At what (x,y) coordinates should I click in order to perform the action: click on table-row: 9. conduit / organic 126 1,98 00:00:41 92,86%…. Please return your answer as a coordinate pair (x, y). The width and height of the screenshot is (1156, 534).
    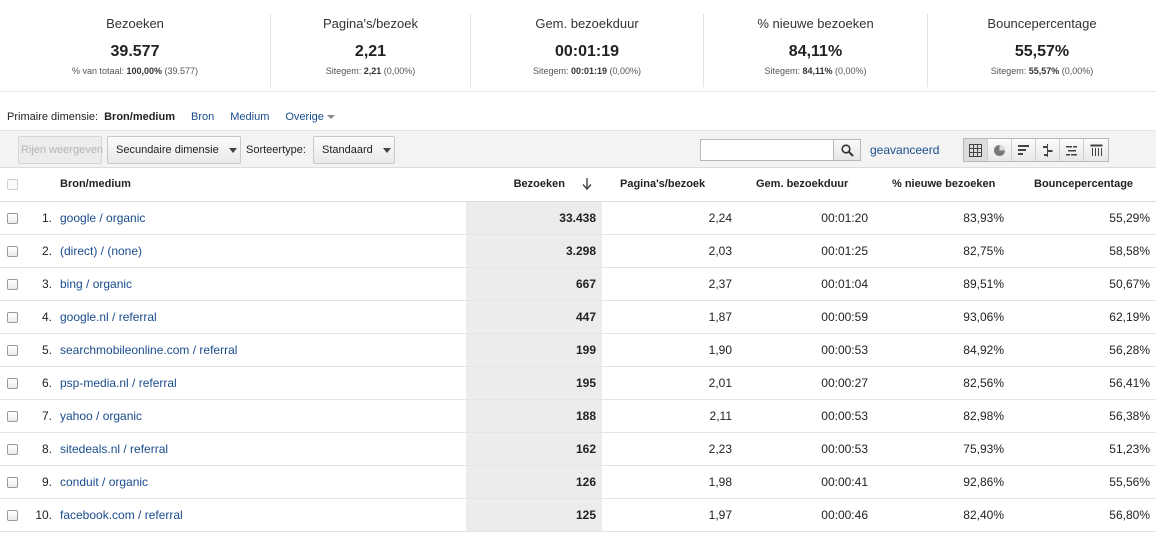
    Looking at the image, I should click on (578, 482).